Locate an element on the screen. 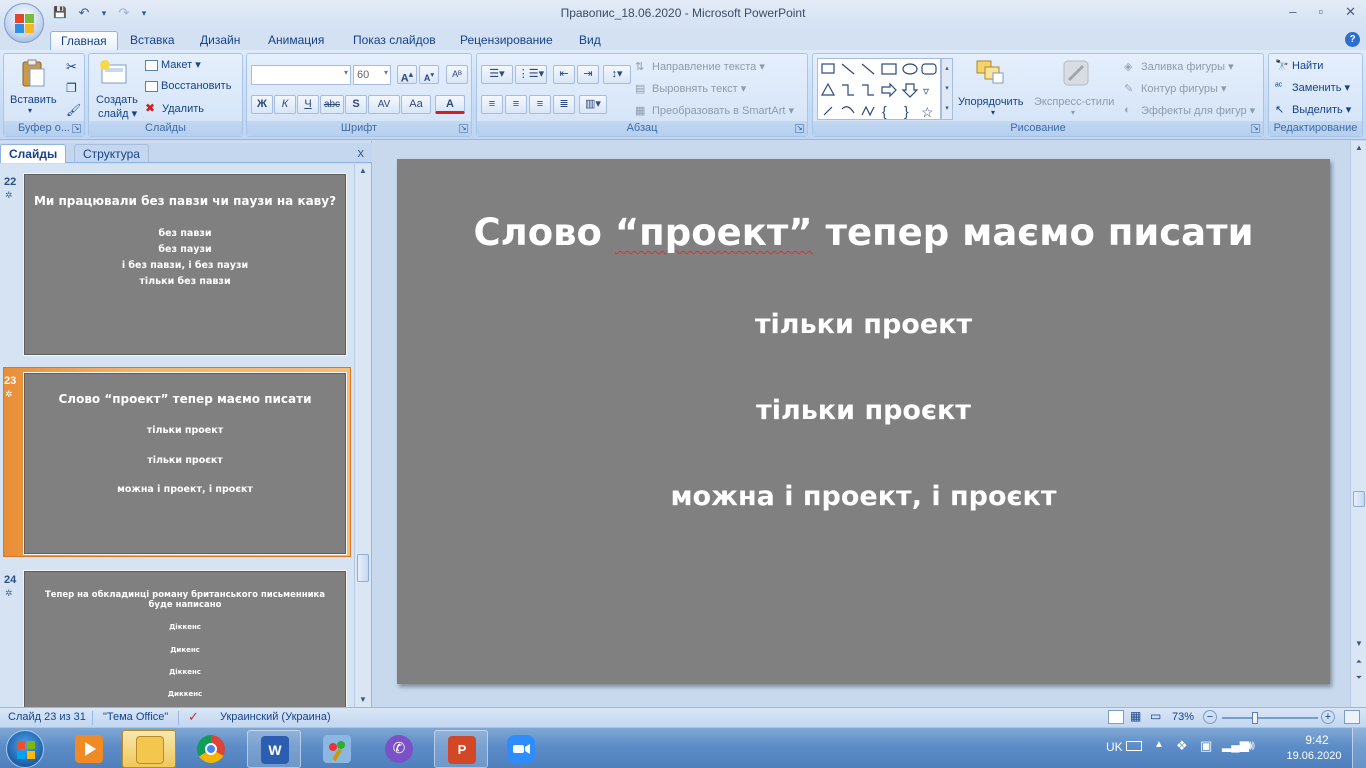 The height and width of the screenshot is (768, 1366). taskbar-word: W is located at coordinates (274, 749).